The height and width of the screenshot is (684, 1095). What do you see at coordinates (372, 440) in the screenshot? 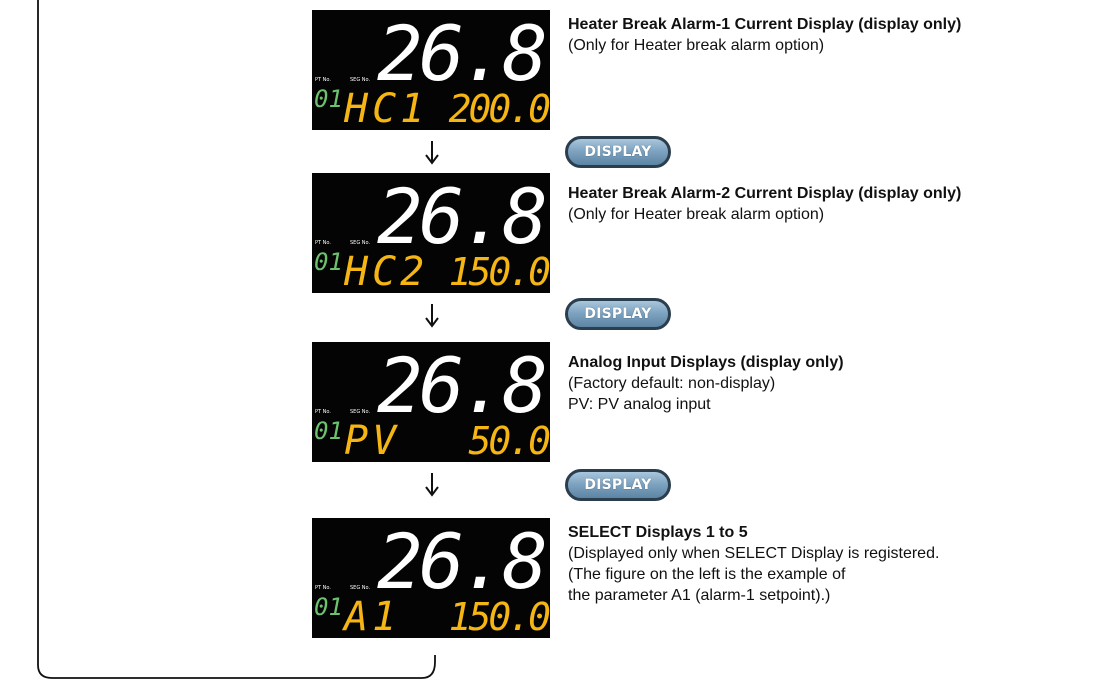
I see `parameter-symbol: PV` at bounding box center [372, 440].